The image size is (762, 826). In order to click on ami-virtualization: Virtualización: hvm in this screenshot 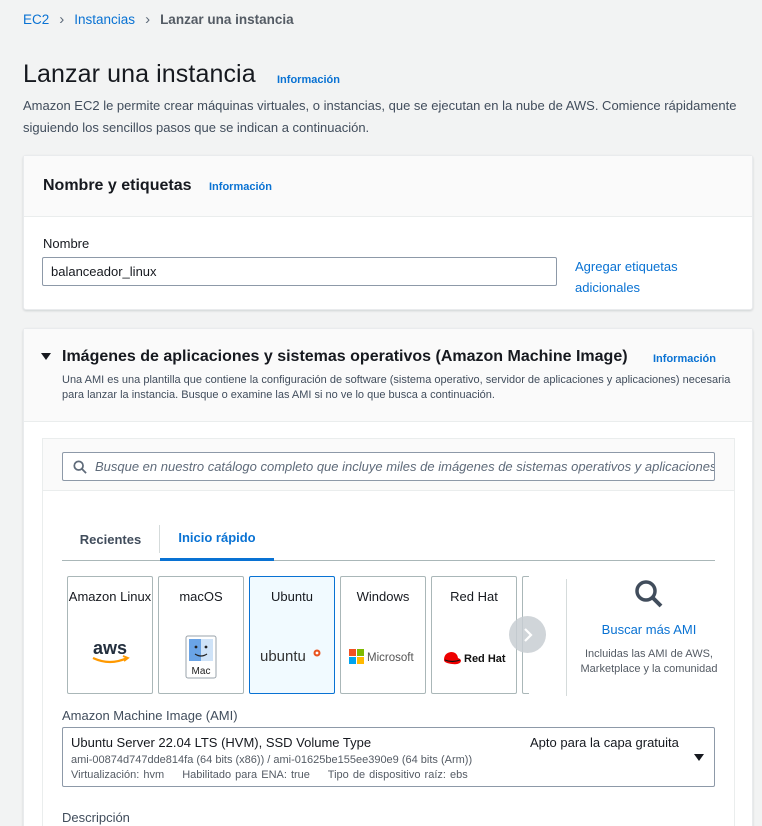, I will do `click(118, 775)`.